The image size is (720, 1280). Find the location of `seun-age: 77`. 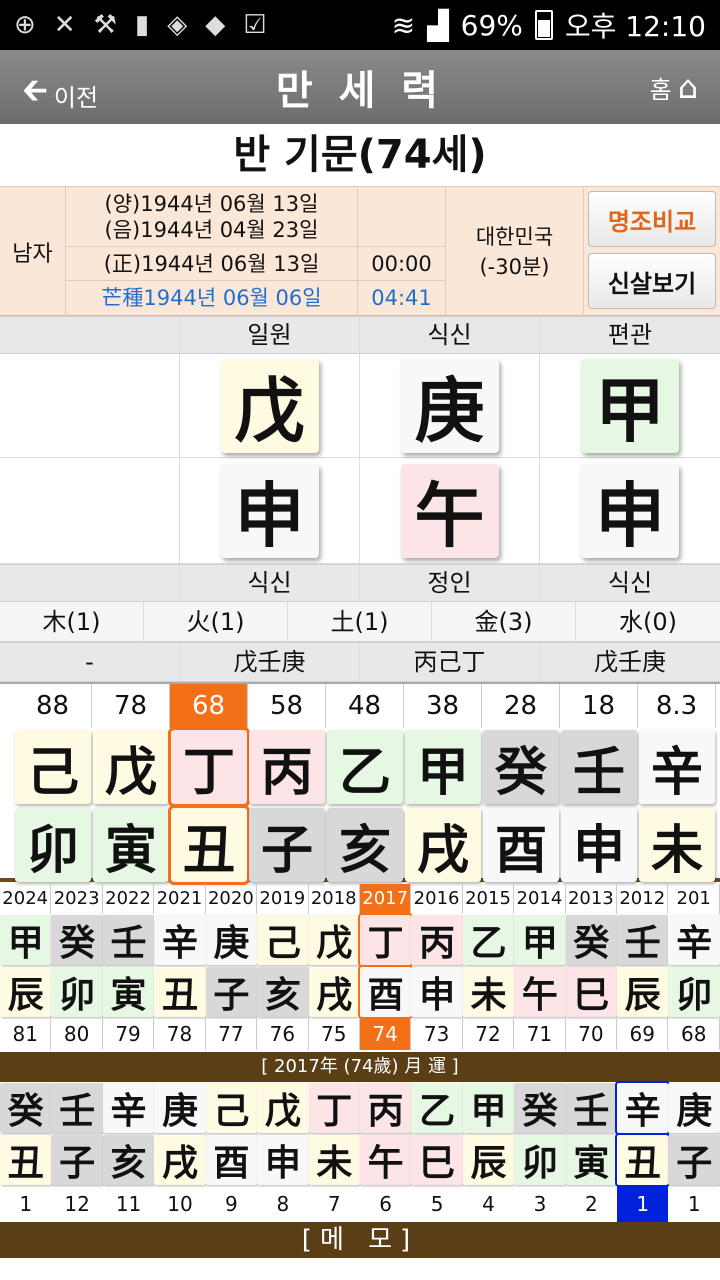

seun-age: 77 is located at coordinates (232, 1034).